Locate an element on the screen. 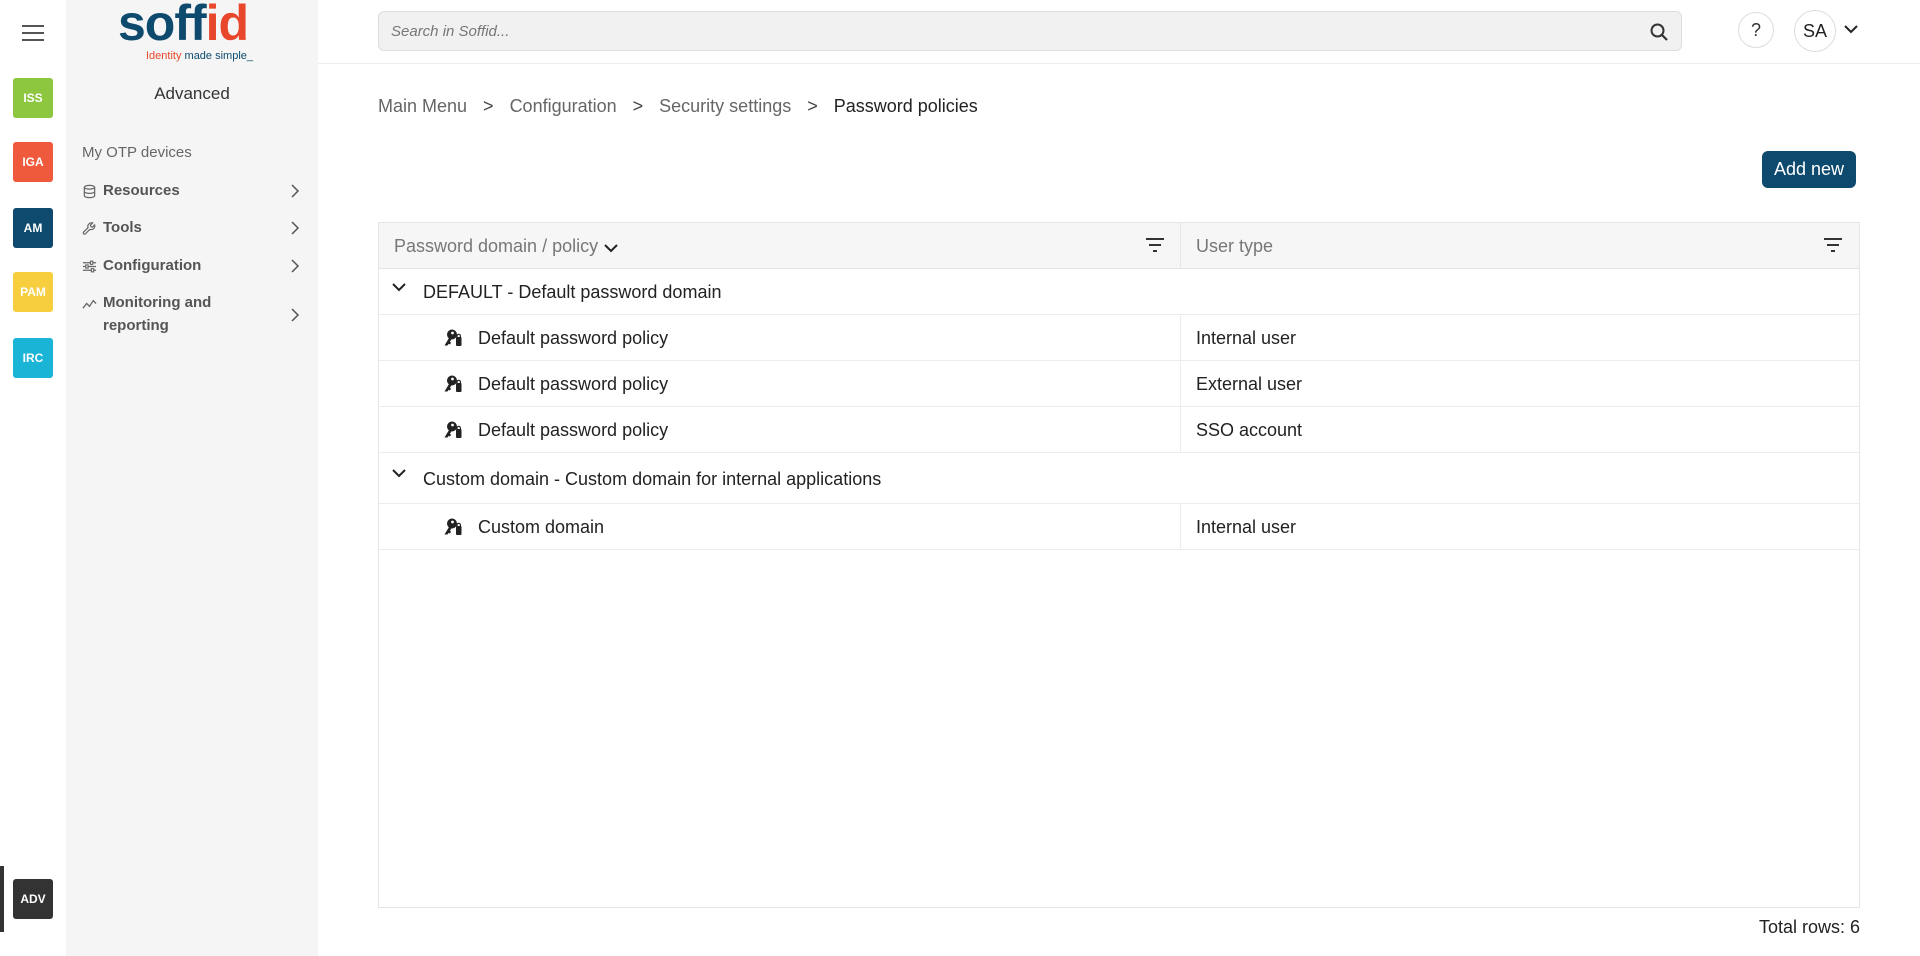  breadcrumb-security-settings: Security settings is located at coordinates (725, 106).